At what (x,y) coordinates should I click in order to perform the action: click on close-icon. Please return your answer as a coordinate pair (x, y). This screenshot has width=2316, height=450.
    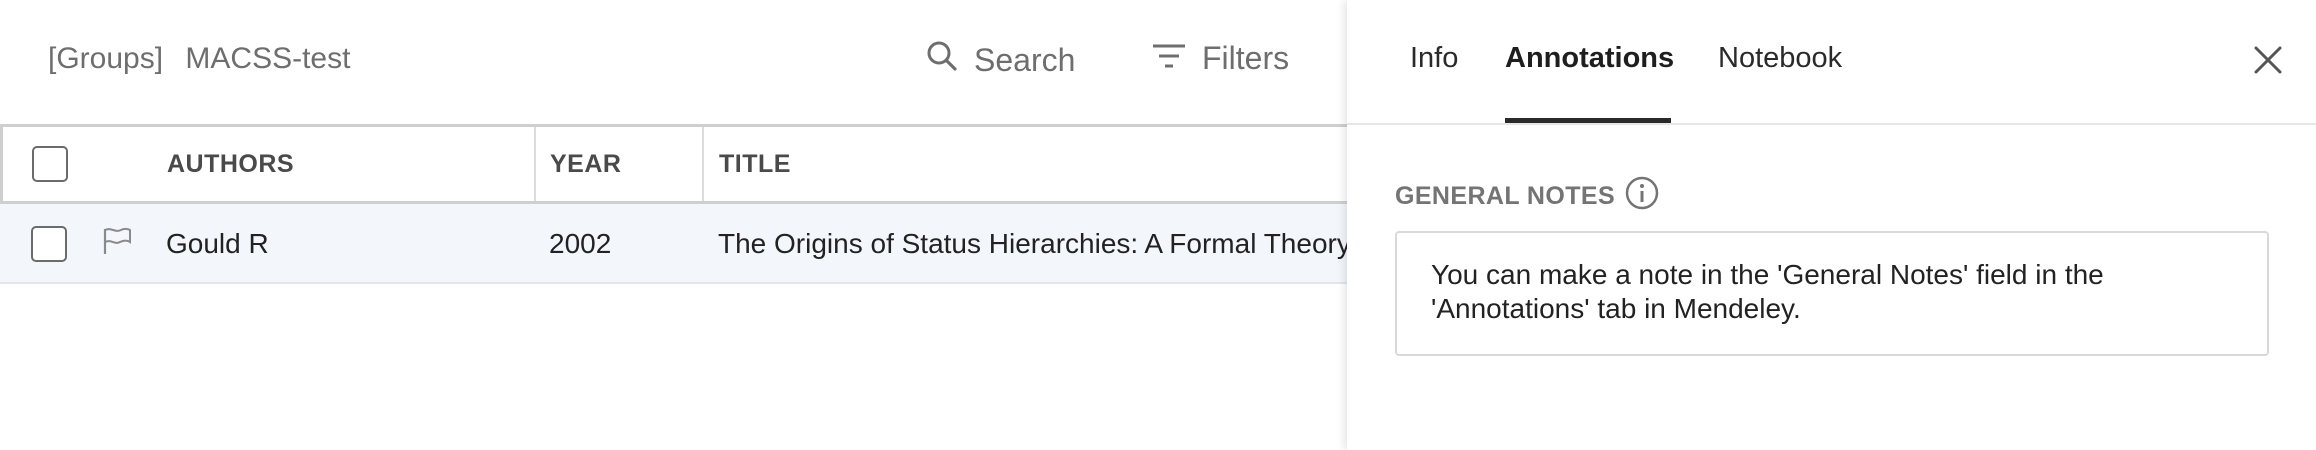
    Looking at the image, I should click on (2268, 64).